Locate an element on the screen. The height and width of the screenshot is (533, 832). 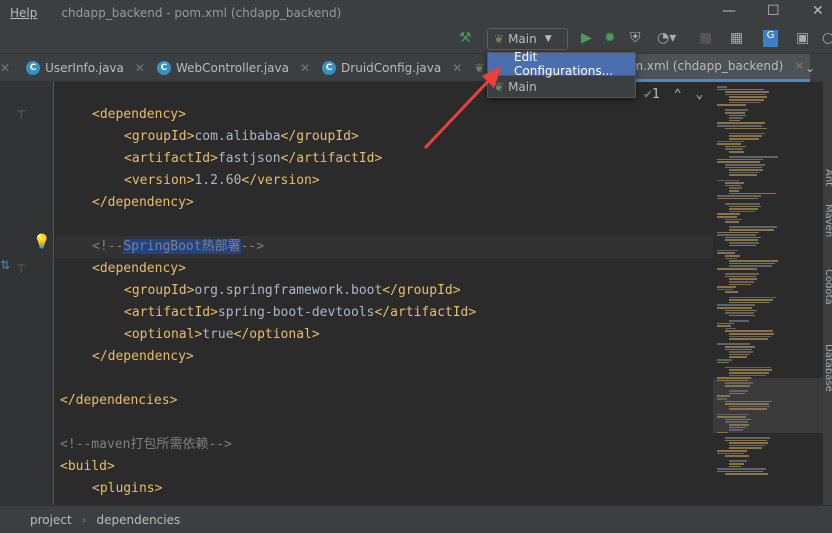
tab-userinfo: C UserInfo.java ✕ is located at coordinates (85, 68).